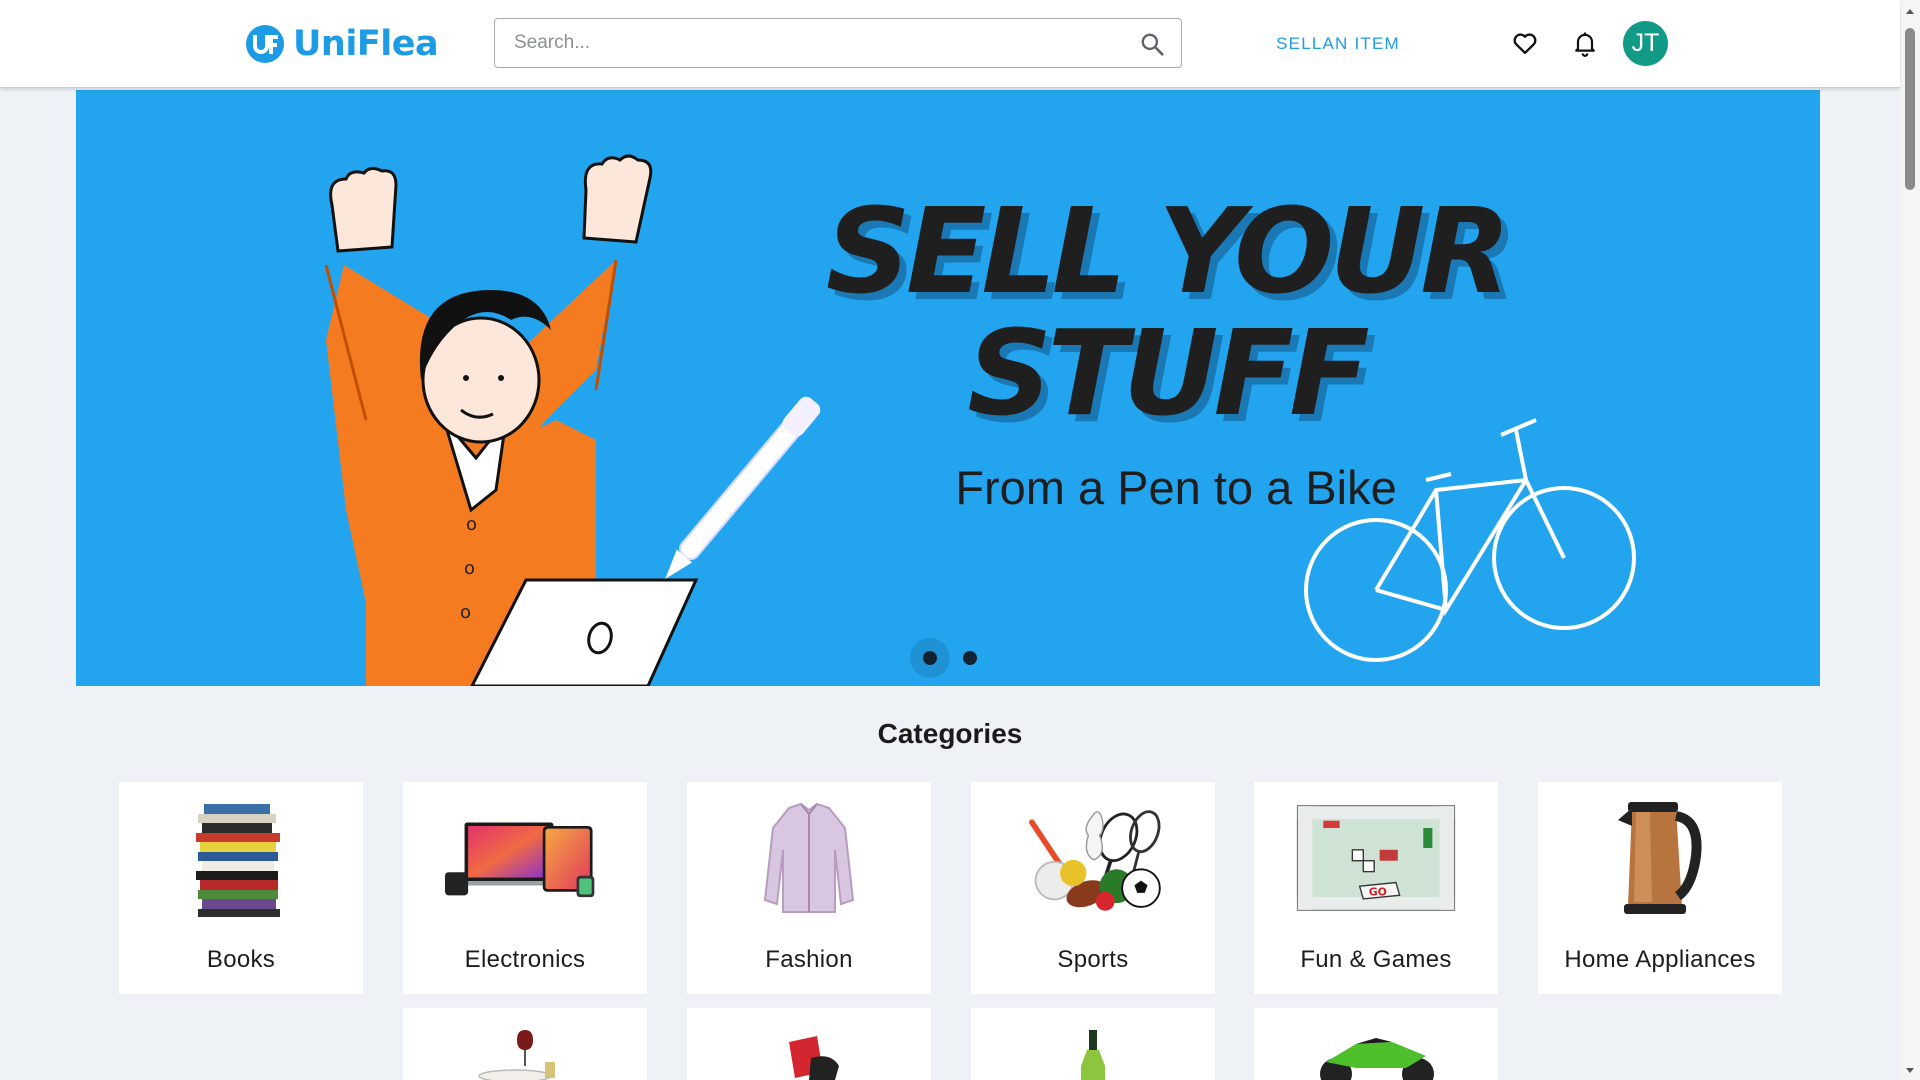 This screenshot has height=1080, width=1920. I want to click on search-icon, so click(1152, 44).